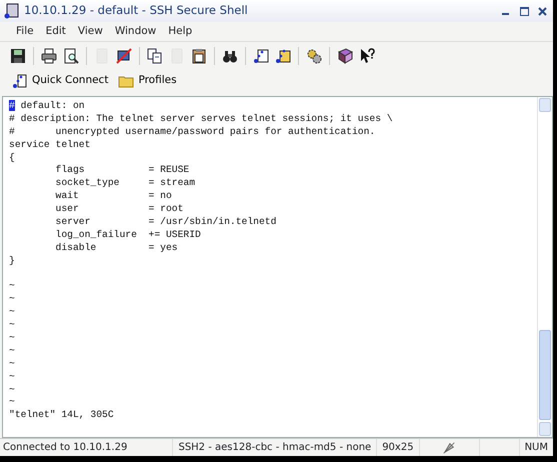  I want to click on terminal-line: disable = yes, so click(116, 248).